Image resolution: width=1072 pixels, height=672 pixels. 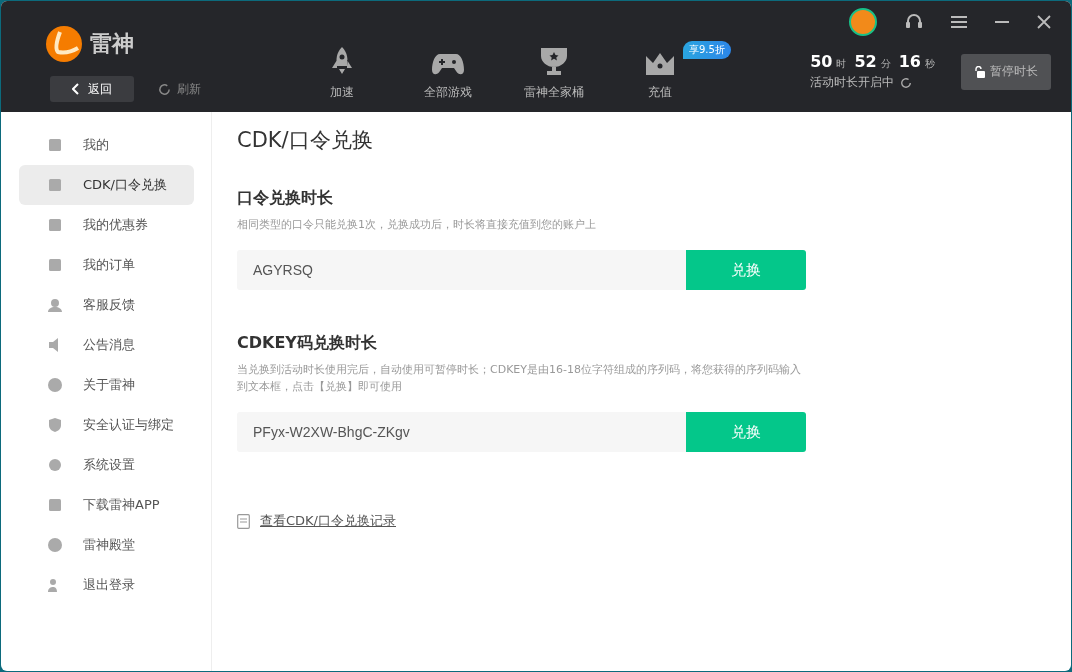 I want to click on sidebar-item: 退出登录, so click(x=106, y=585).